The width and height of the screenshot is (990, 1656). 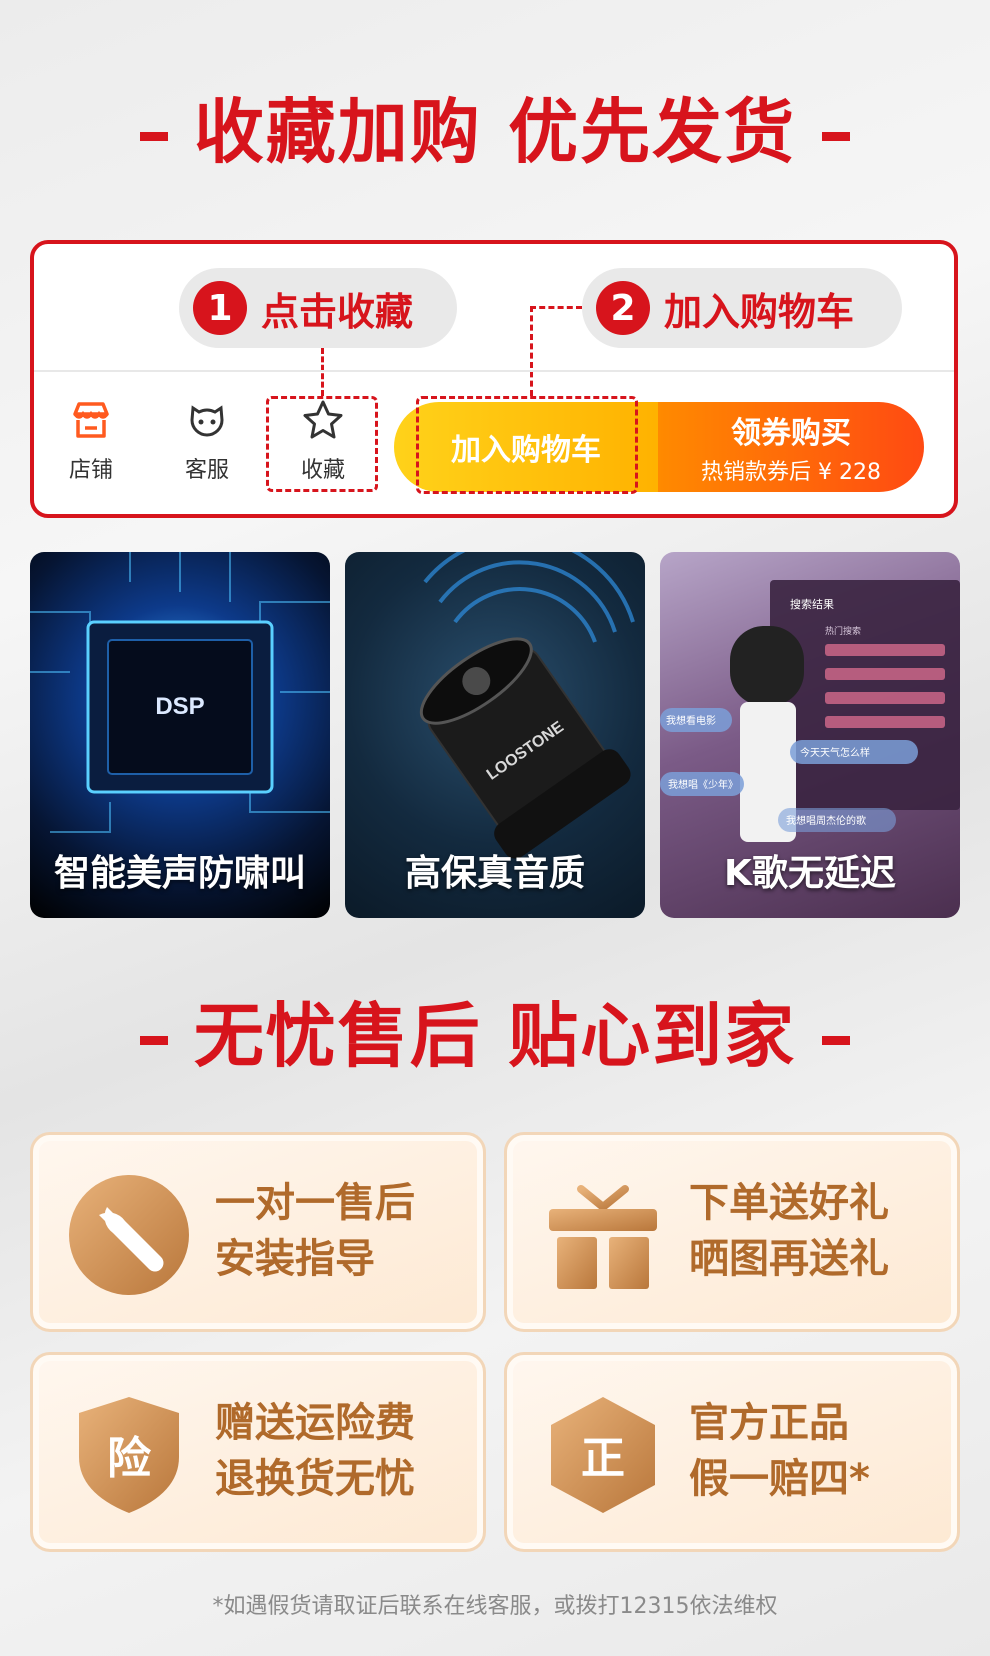 I want to click on service-card-insurance: 险 赠送运险费 退换货无忧, so click(x=258, y=1452).